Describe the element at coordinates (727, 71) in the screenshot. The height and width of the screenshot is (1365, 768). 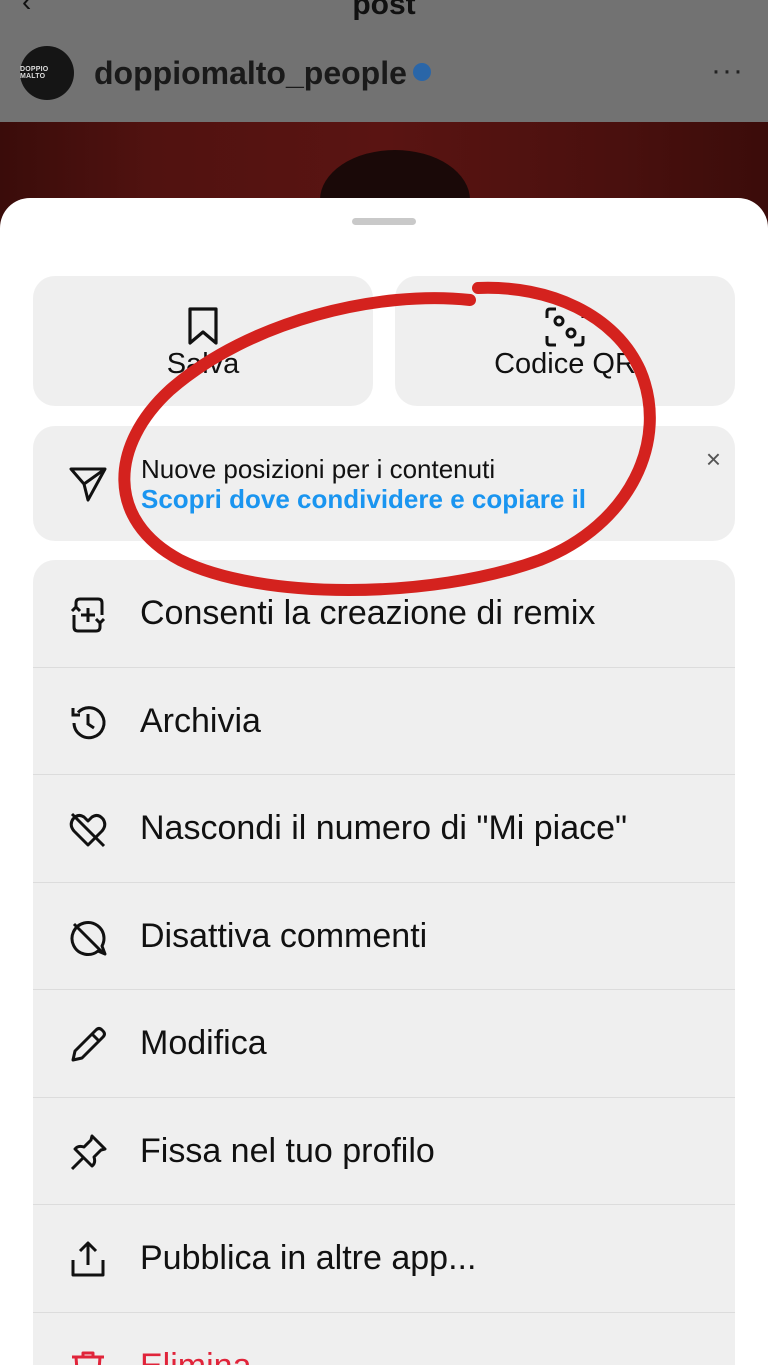
I see `more-options-icon: ···` at that location.